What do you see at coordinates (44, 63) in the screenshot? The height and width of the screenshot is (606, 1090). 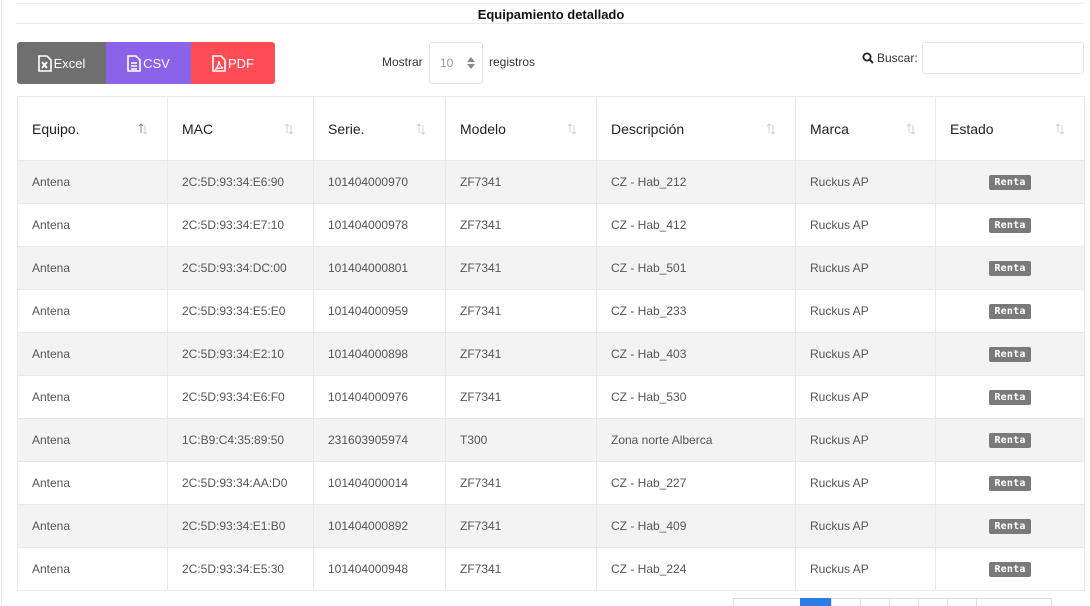 I see `file-excel-icon` at bounding box center [44, 63].